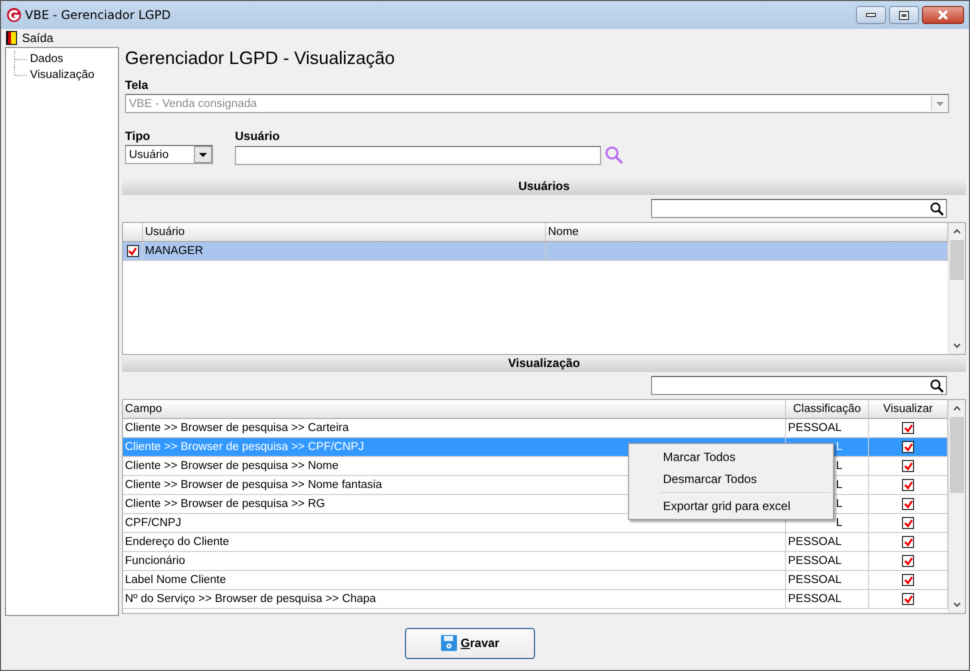 The image size is (970, 671). I want to click on table-cell: MANAGER, so click(174, 251).